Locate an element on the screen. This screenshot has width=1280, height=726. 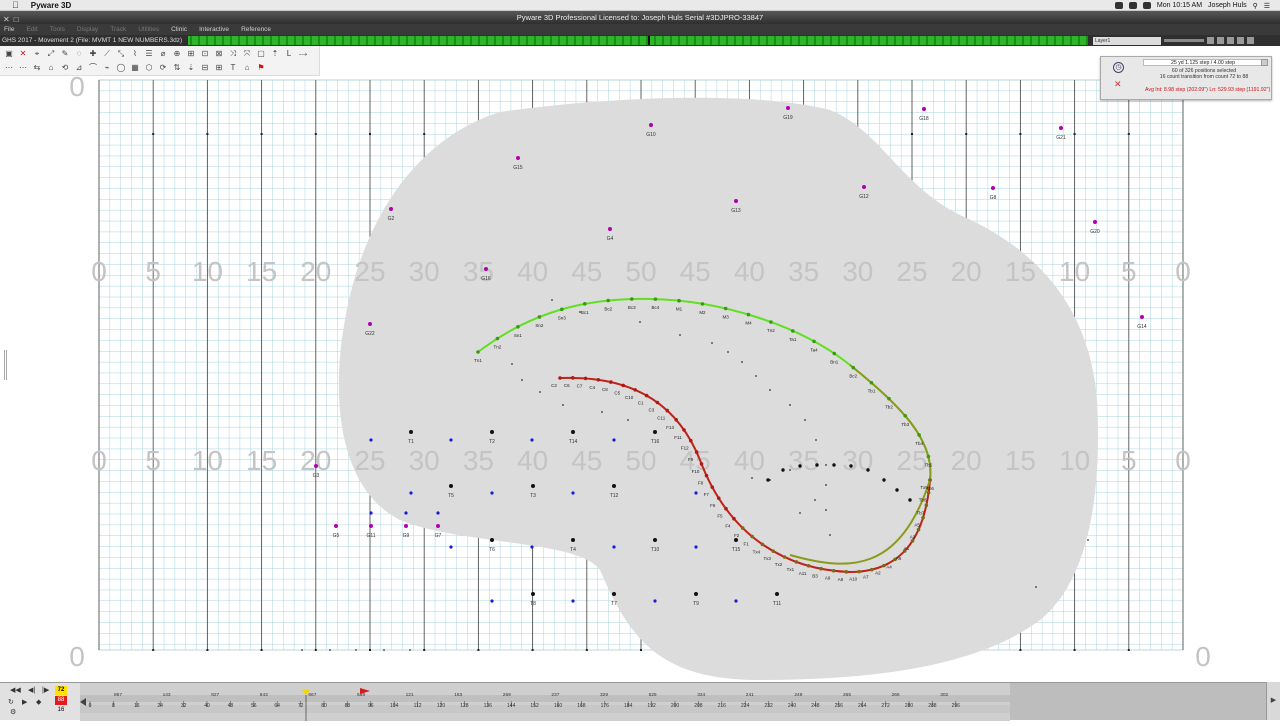
tool-button-icon: ⌖ is located at coordinates (37, 54).